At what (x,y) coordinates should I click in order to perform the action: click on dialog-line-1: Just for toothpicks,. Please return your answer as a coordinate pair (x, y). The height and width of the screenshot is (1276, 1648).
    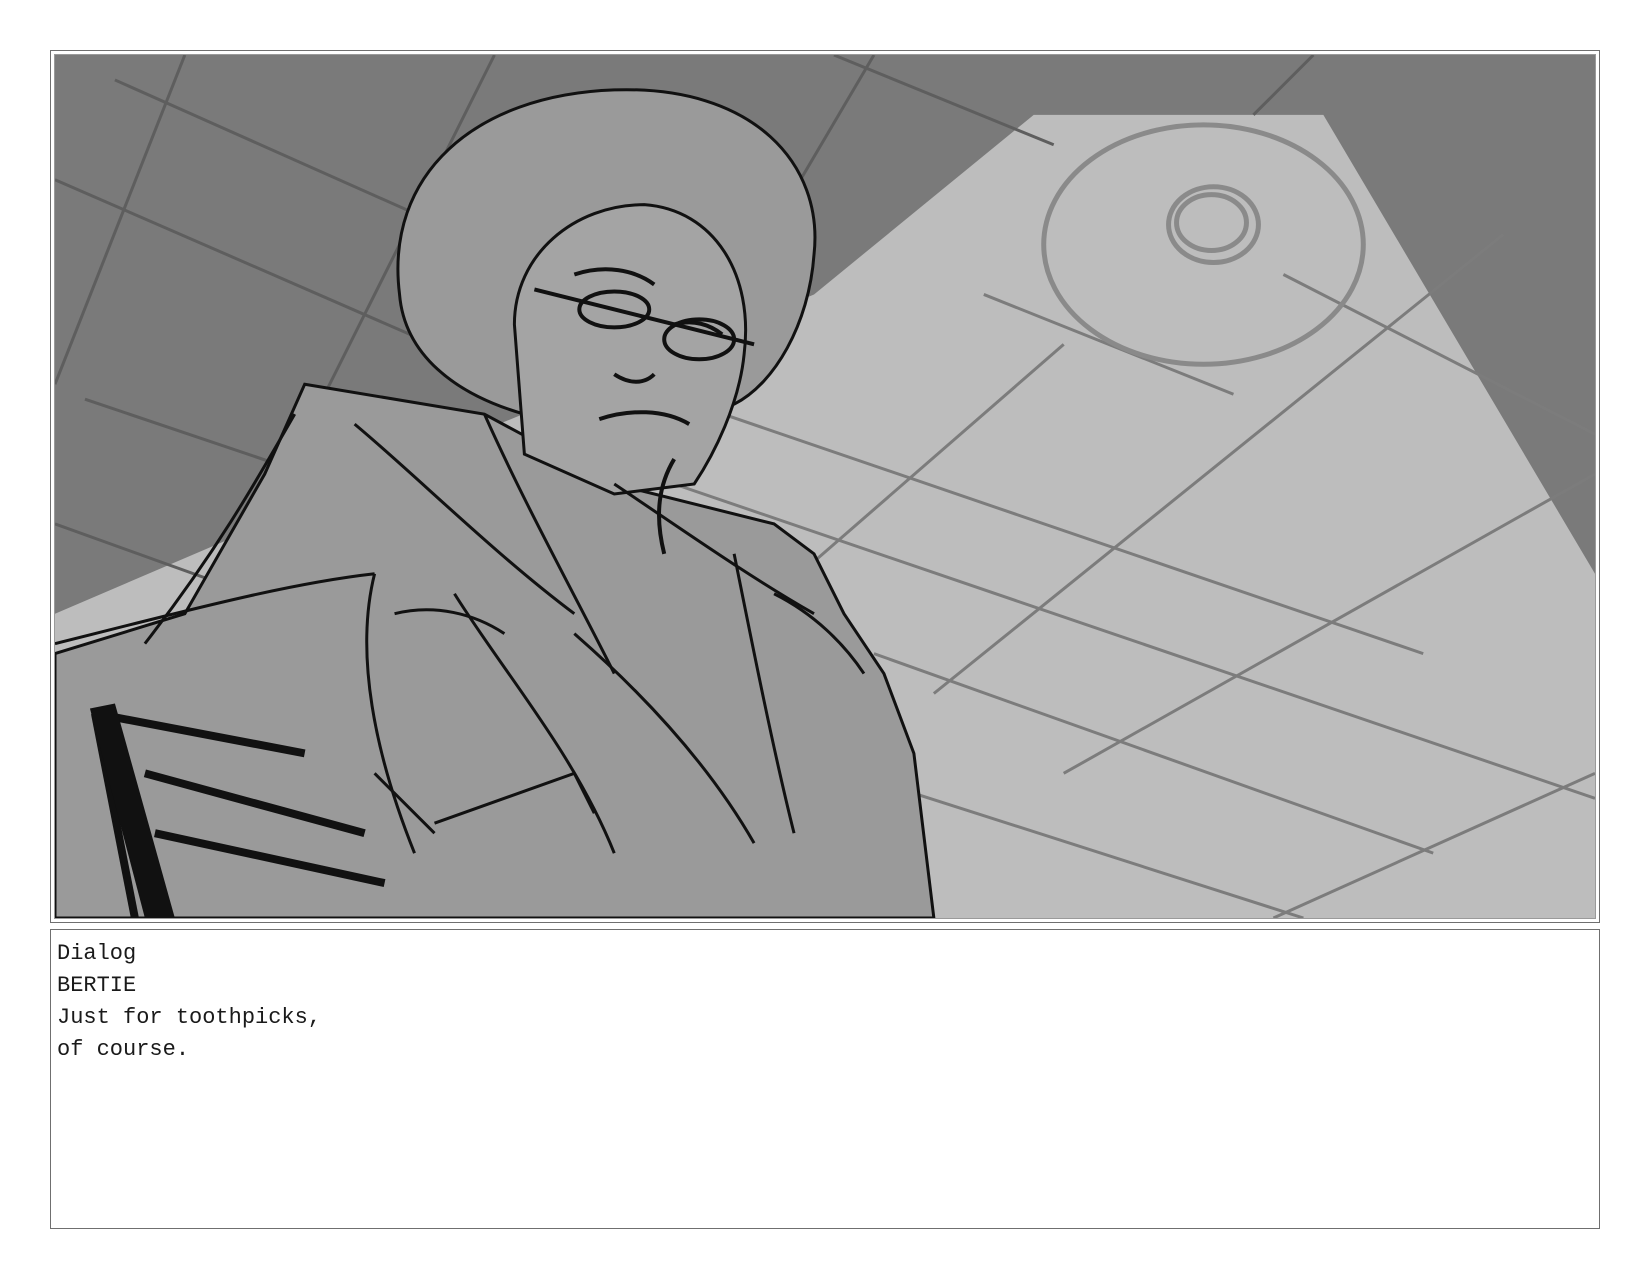
    Looking at the image, I should click on (189, 1017).